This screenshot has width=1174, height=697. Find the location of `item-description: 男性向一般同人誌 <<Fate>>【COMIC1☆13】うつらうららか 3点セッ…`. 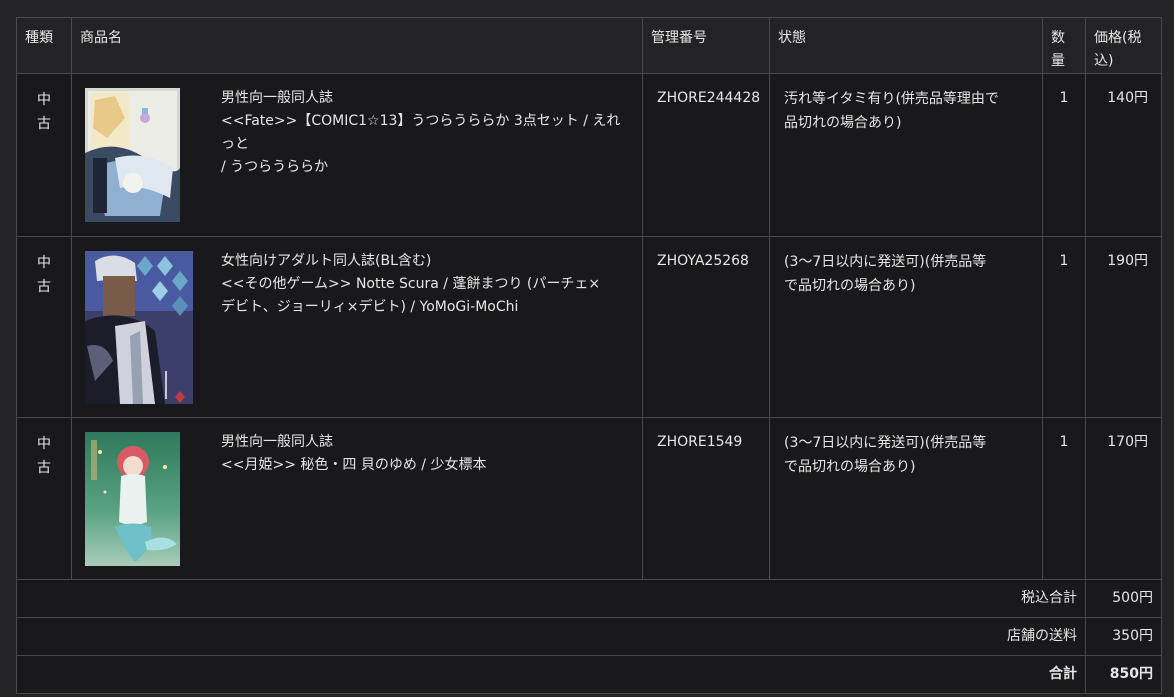

item-description: 男性向一般同人誌 <<Fate>>【COMIC1☆13】うつらうららか 3点セッ… is located at coordinates (431, 126).